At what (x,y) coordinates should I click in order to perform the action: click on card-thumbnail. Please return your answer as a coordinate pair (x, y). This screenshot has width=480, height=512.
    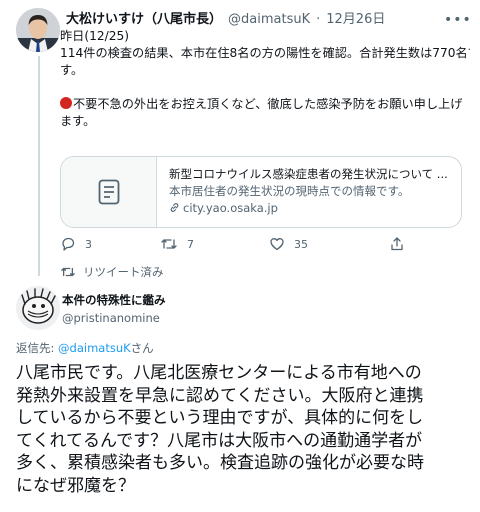
    Looking at the image, I should click on (109, 192).